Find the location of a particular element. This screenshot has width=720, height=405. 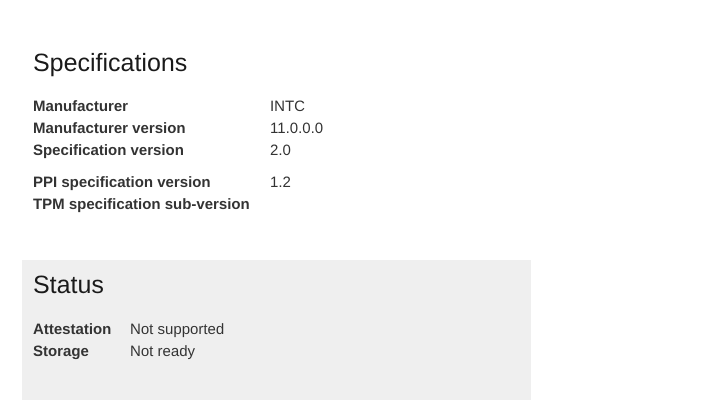

property-label: PPI specification version is located at coordinates (122, 182).